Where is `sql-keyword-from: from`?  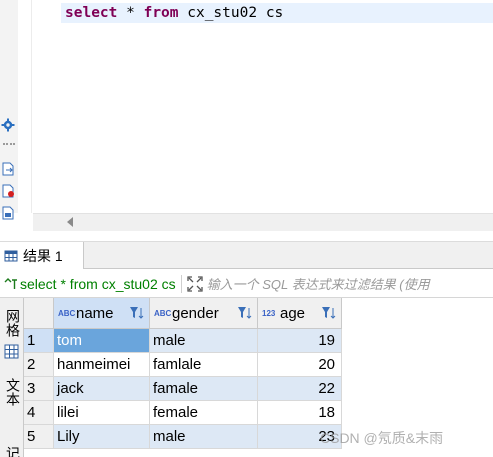
sql-keyword-from: from is located at coordinates (161, 13).